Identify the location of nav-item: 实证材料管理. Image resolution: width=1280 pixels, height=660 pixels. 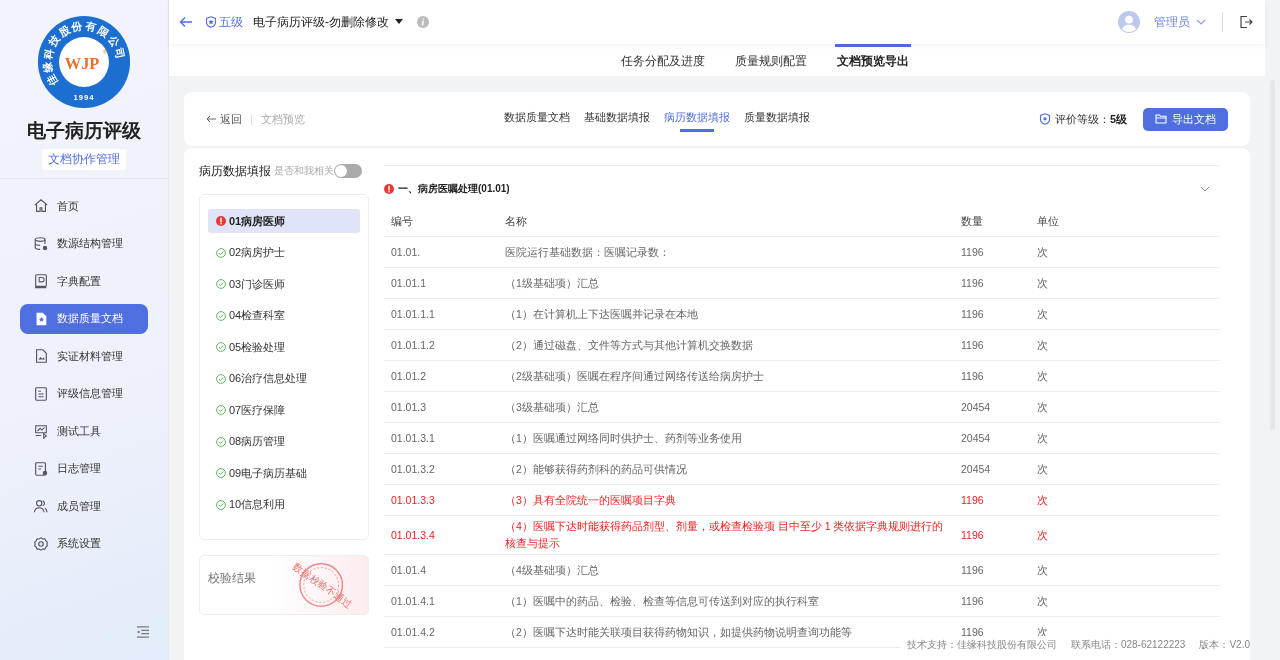
(84, 356).